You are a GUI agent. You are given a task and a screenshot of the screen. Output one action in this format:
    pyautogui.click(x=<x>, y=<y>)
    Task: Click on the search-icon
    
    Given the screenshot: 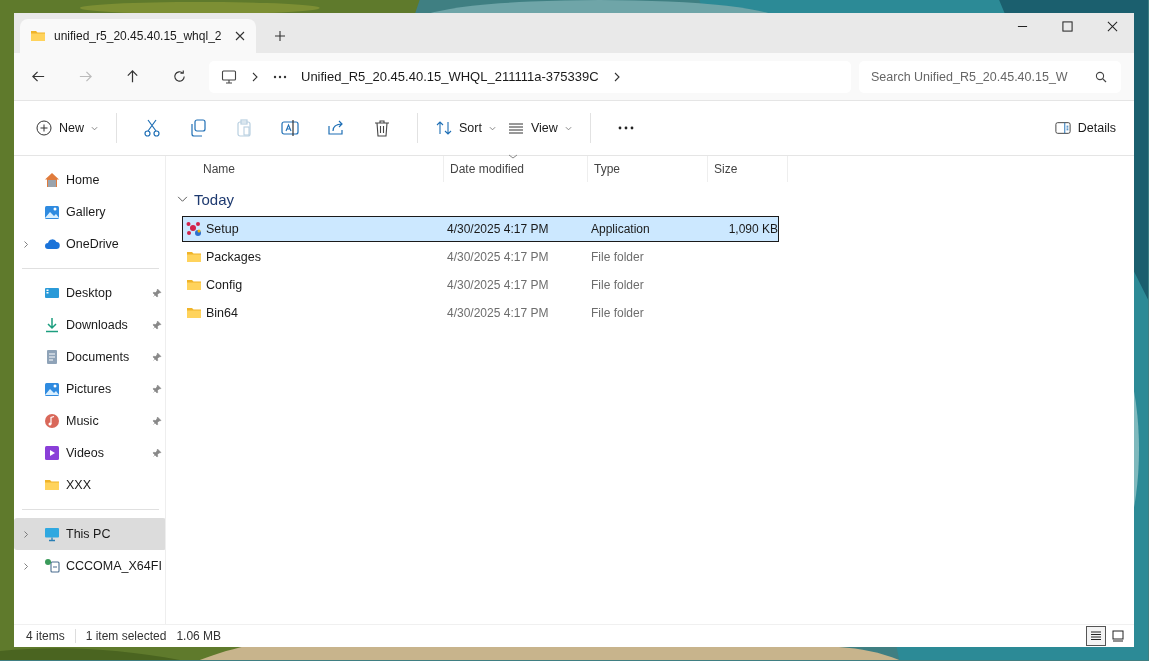 What is the action you would take?
    pyautogui.click(x=1101, y=76)
    